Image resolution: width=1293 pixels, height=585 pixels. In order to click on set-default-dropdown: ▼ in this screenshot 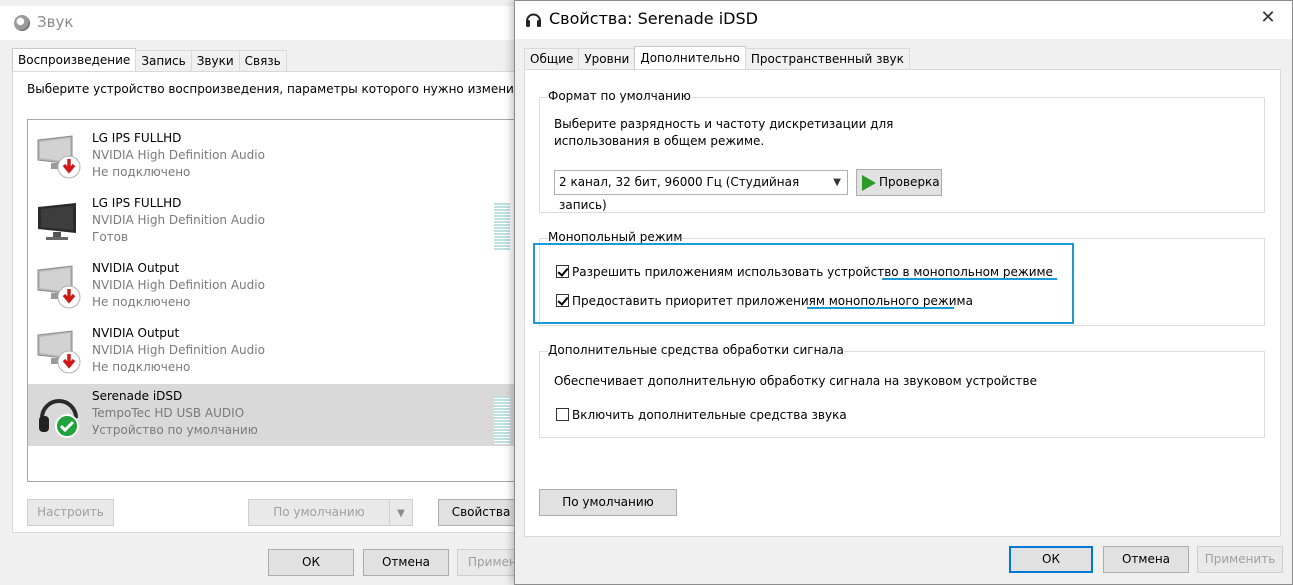, I will do `click(401, 512)`.